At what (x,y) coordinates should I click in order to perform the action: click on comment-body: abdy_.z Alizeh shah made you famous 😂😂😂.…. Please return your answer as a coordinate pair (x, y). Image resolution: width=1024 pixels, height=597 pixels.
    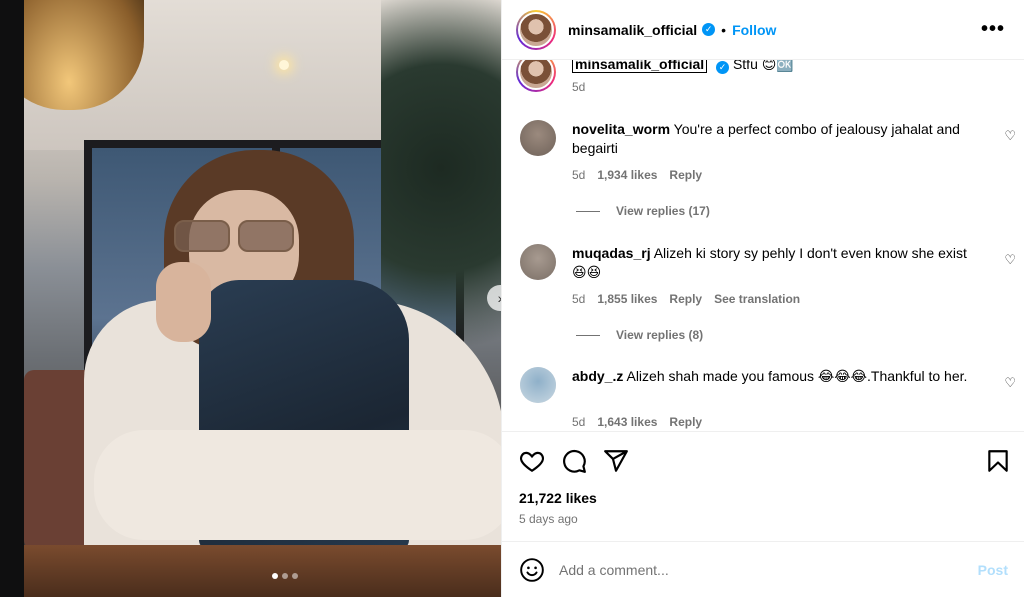
    Looking at the image, I should click on (777, 376).